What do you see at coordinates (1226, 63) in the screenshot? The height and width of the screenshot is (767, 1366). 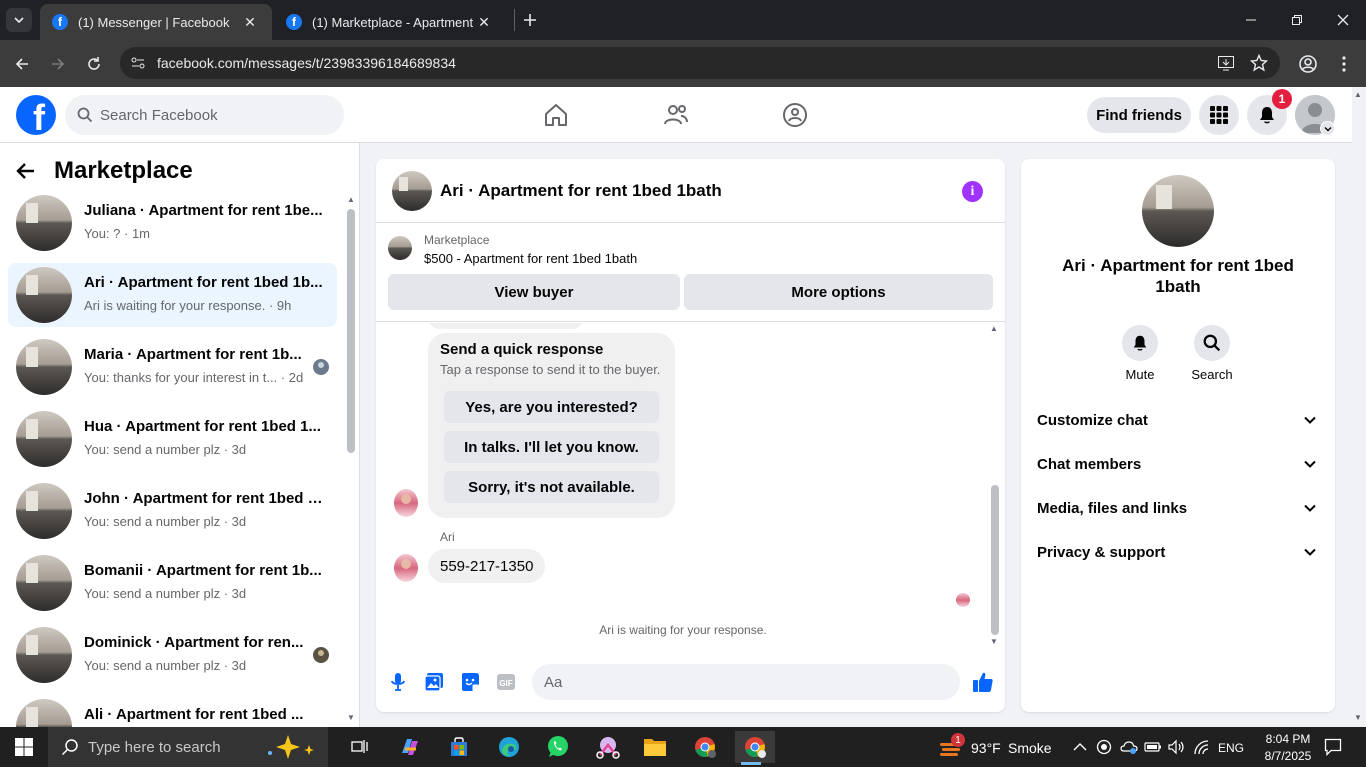 I see `install-app-icon` at bounding box center [1226, 63].